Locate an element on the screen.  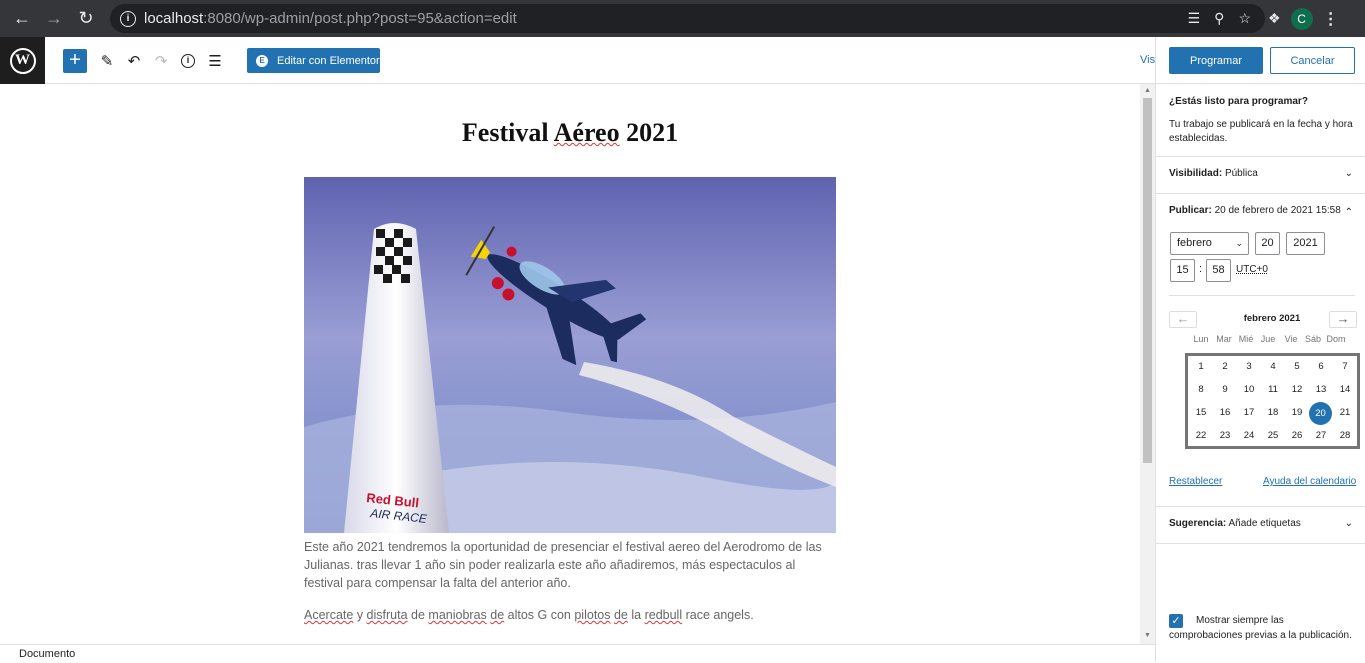
elementor-icon: E is located at coordinates (262, 60).